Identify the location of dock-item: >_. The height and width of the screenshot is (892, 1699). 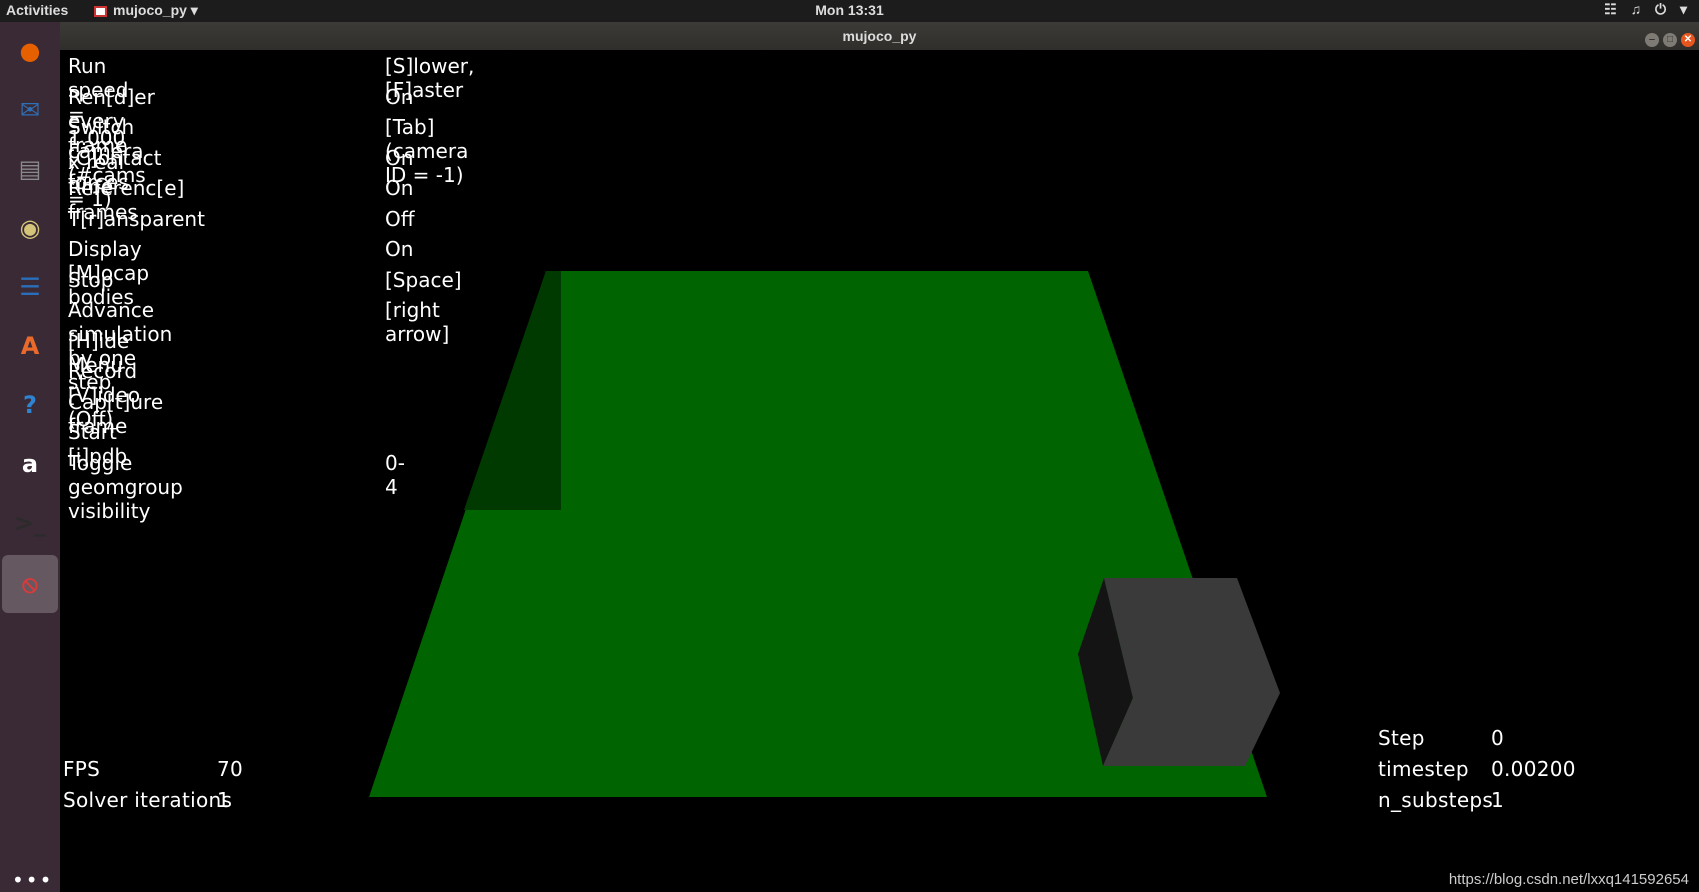
(30, 523).